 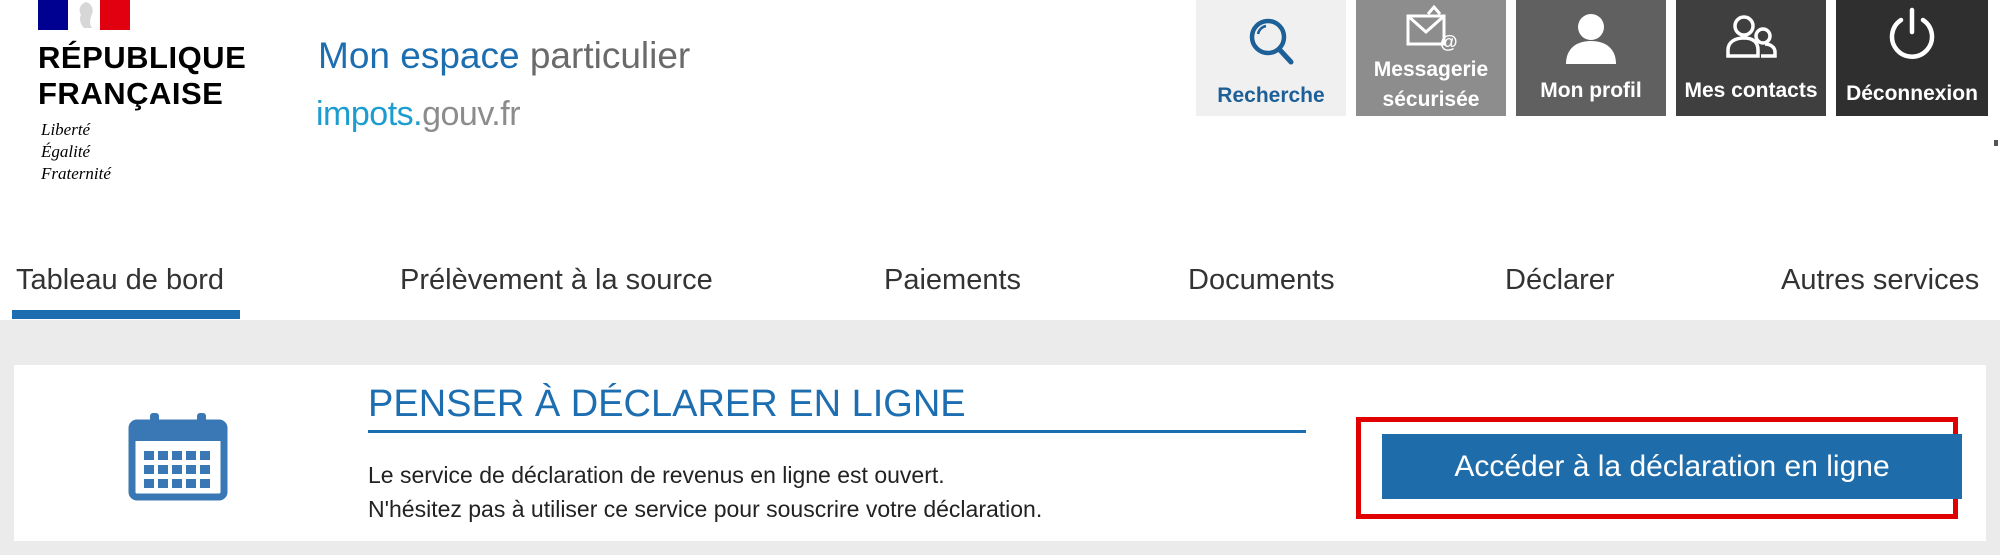 What do you see at coordinates (605, 55) in the screenshot?
I see `site-title-part2: particulier` at bounding box center [605, 55].